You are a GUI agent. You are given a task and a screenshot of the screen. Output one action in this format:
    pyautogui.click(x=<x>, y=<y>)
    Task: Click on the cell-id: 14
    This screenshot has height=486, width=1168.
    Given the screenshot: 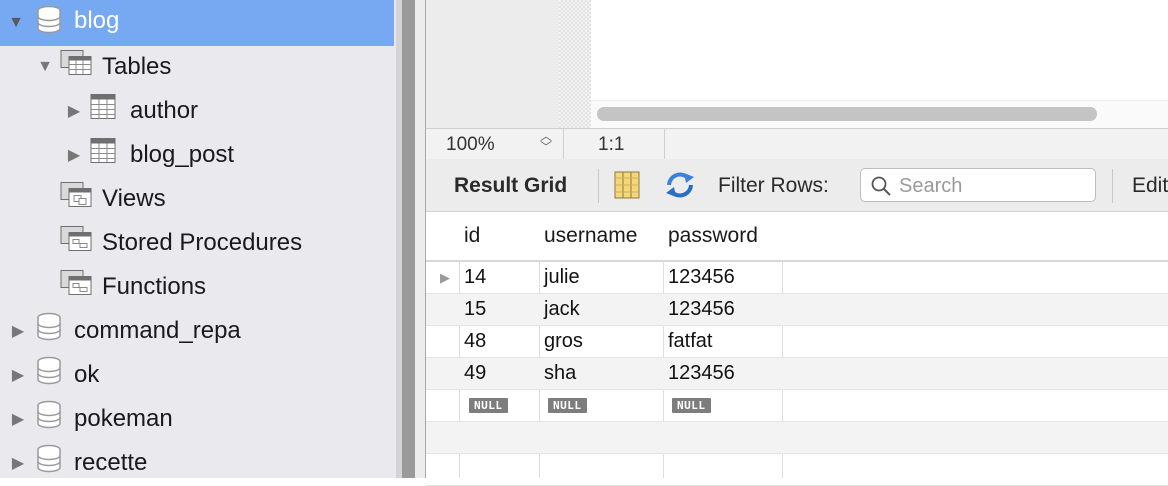 What is the action you would take?
    pyautogui.click(x=475, y=277)
    